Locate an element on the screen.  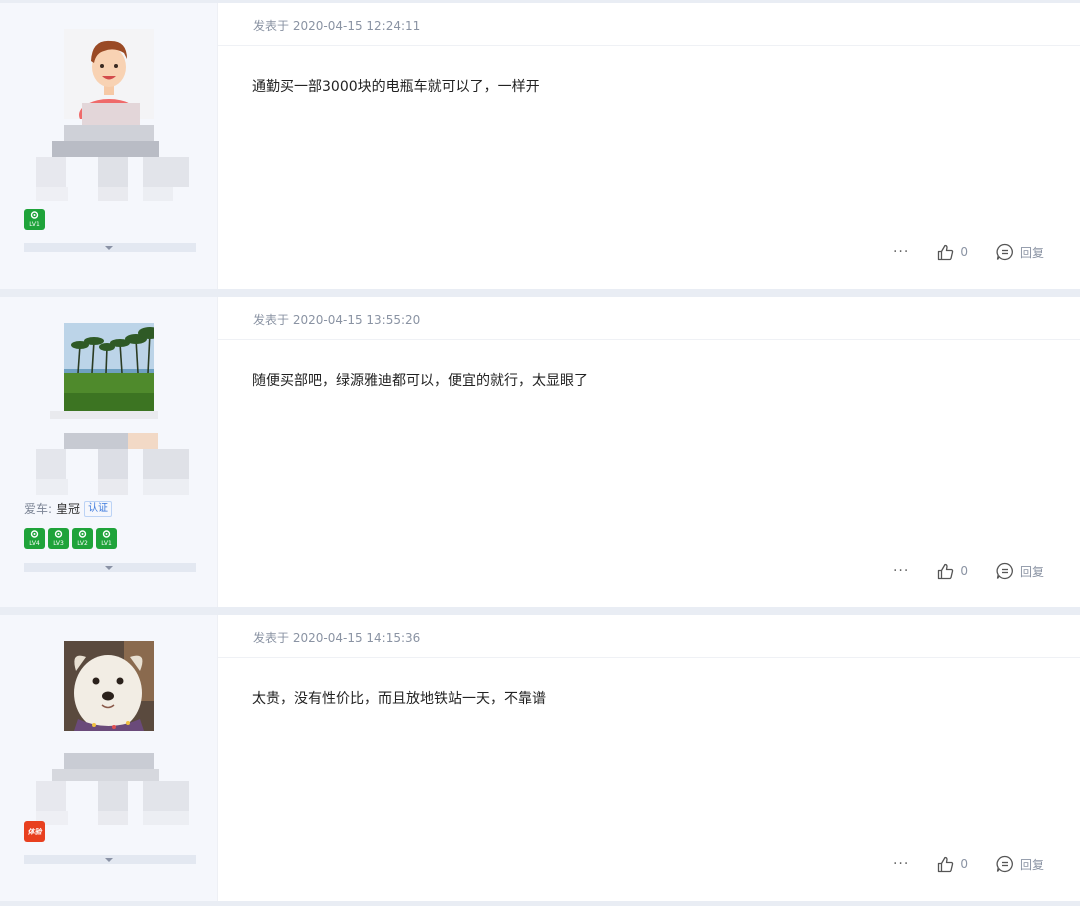
level-badge-text: LV2 is located at coordinates (82, 543).